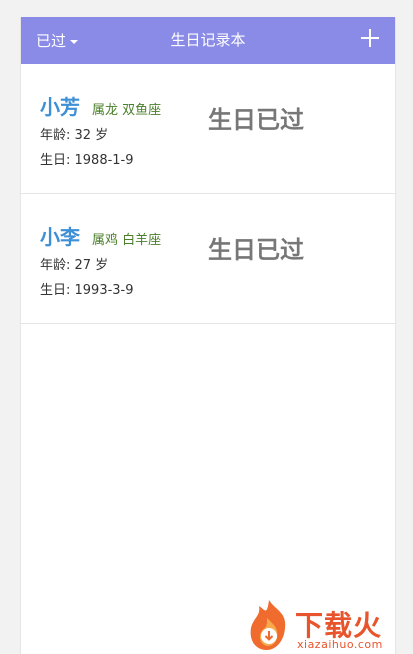  Describe the element at coordinates (328, 625) in the screenshot. I see `watermark: 下载火 xiazaihuo.com` at that location.